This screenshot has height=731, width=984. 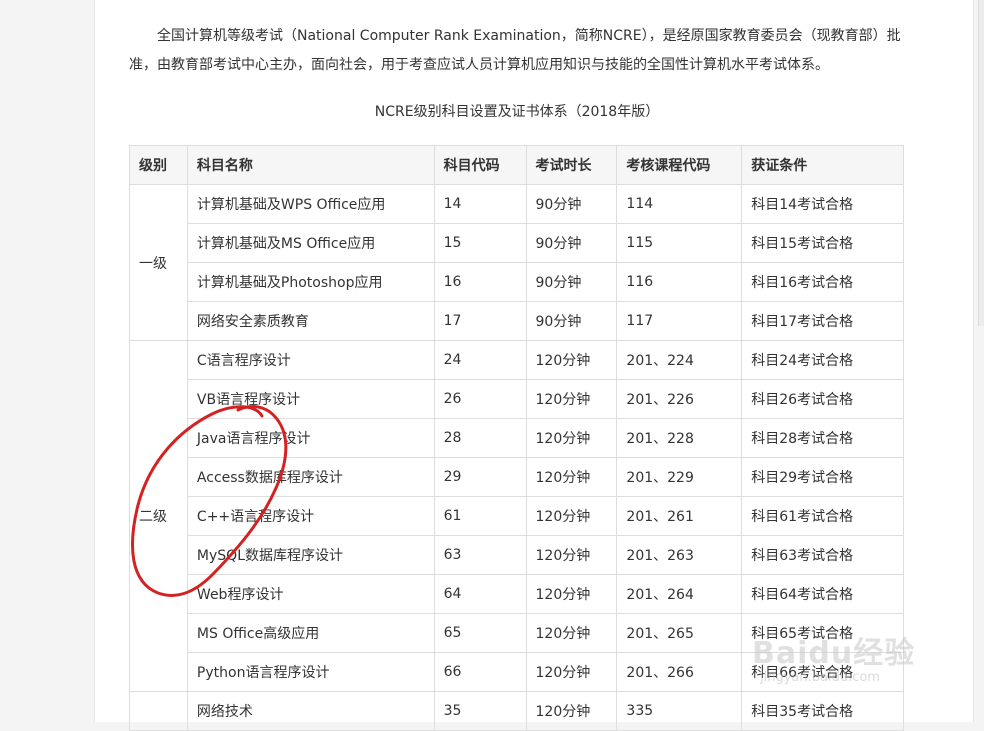 I want to click on table-row: C++语言程序设计 61 120分钟 201、261 科目61考试合格, so click(x=517, y=516).